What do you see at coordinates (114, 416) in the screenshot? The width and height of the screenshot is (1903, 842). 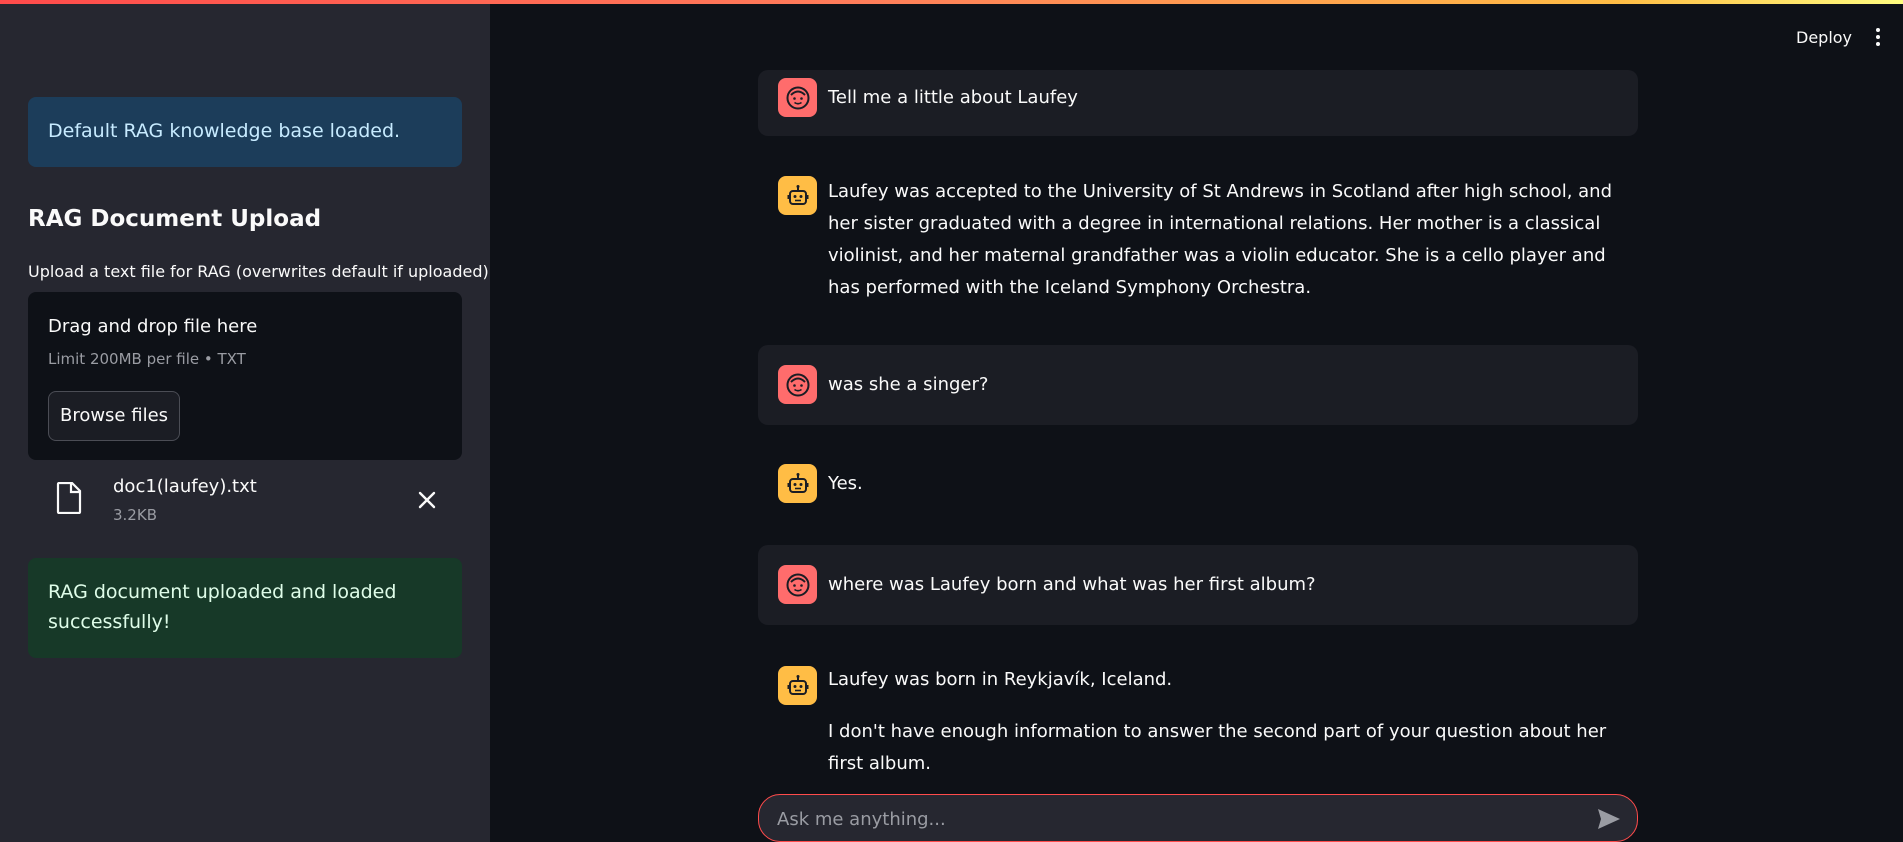 I see `browse-files-button: Browse files` at bounding box center [114, 416].